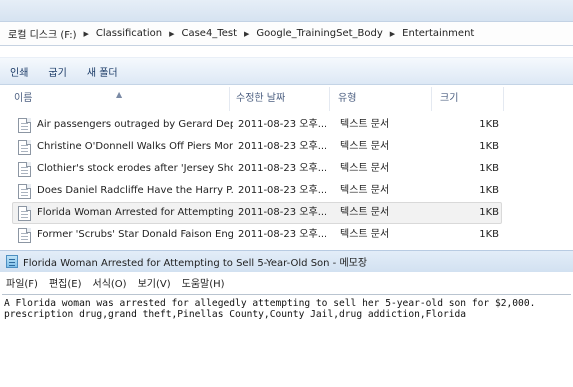  What do you see at coordinates (449, 98) in the screenshot?
I see `column-header-size-label: 크기` at bounding box center [449, 98].